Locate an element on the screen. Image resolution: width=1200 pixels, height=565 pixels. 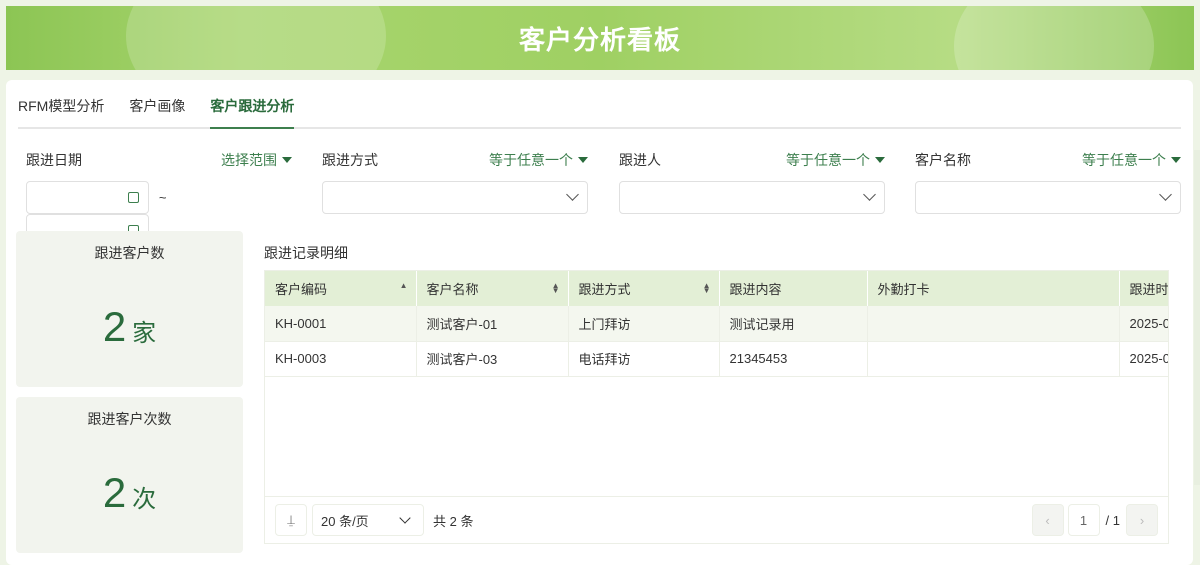
filter-label: 跟进人 is located at coordinates (640, 160).